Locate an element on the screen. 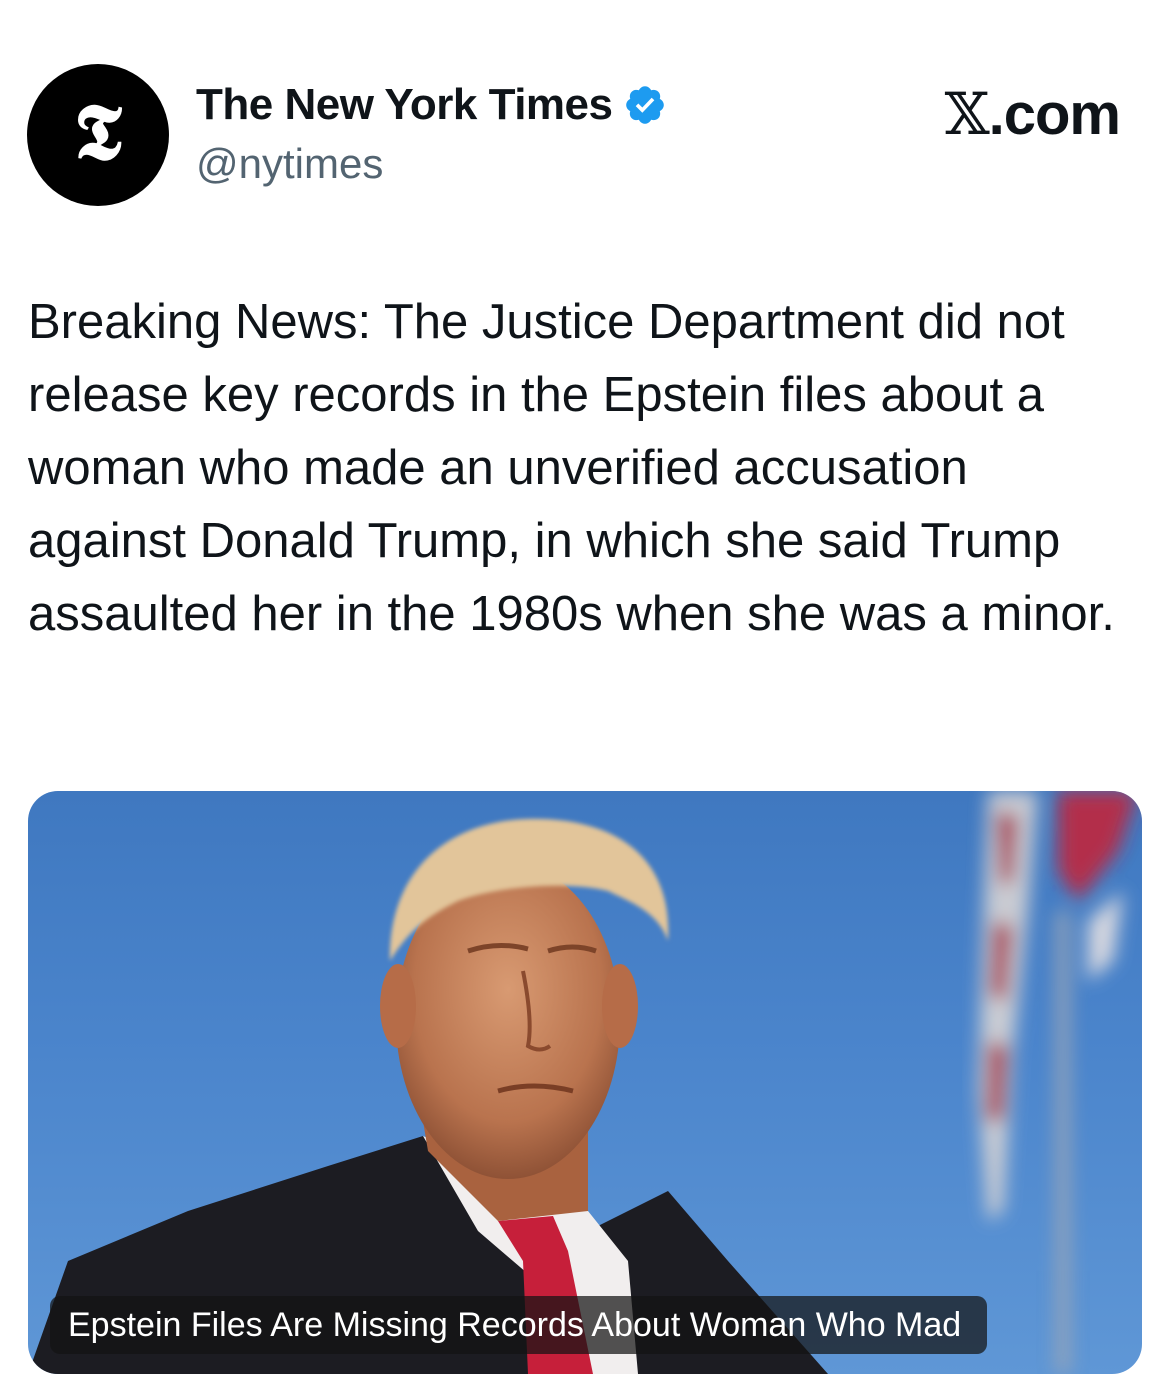 Image resolution: width=1170 pixels, height=1389 pixels. site-label: 𝕏.com is located at coordinates (1032, 114).